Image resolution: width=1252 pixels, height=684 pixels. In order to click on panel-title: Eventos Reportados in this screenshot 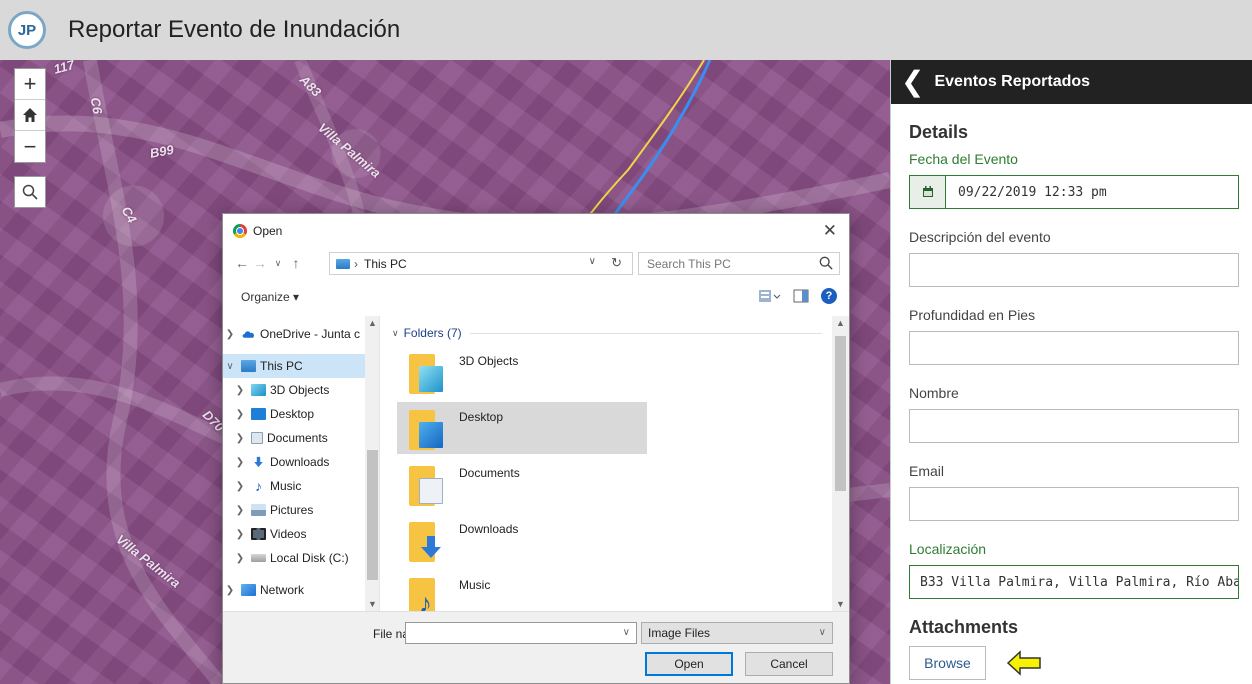, I will do `click(1012, 81)`.